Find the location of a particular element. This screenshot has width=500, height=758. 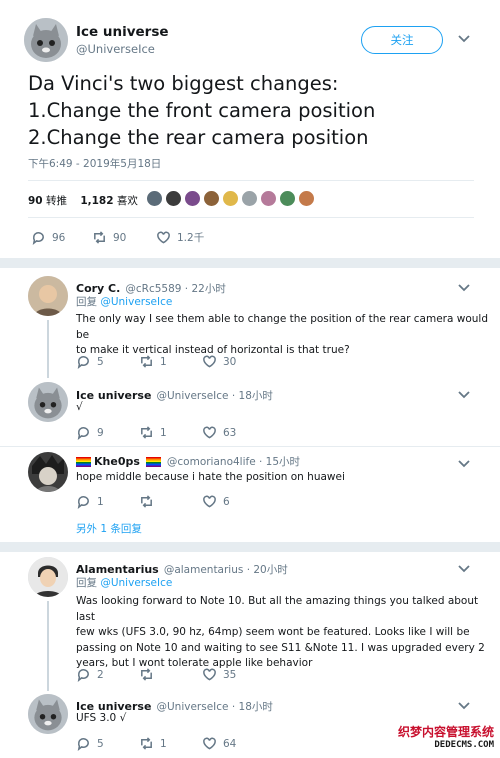

author-name: Ice universe is located at coordinates (122, 32).